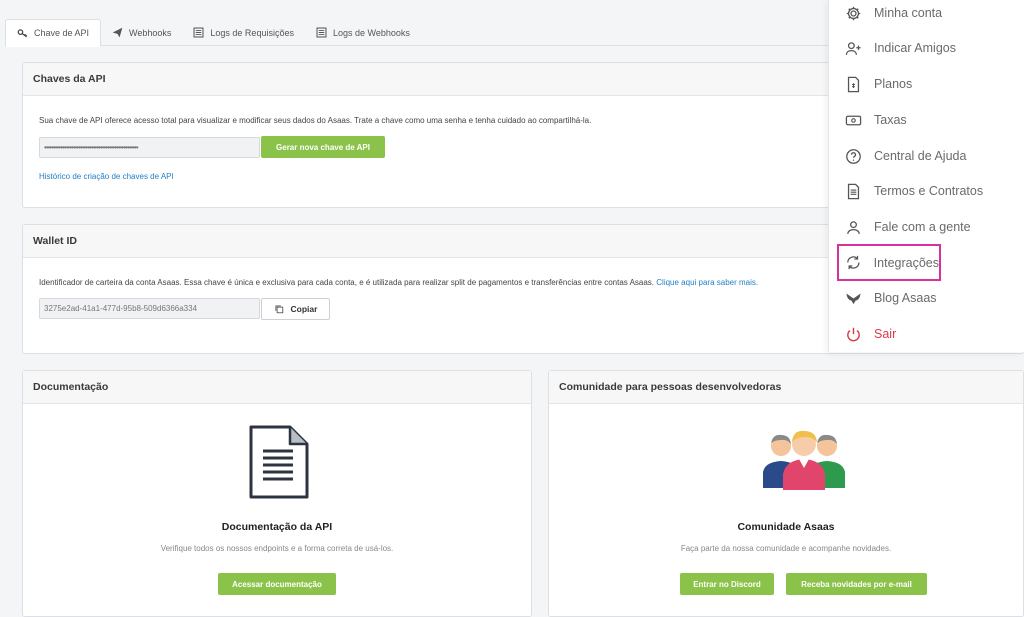 The width and height of the screenshot is (1024, 617). I want to click on menu-item-label: Fale com a gente, so click(922, 227).